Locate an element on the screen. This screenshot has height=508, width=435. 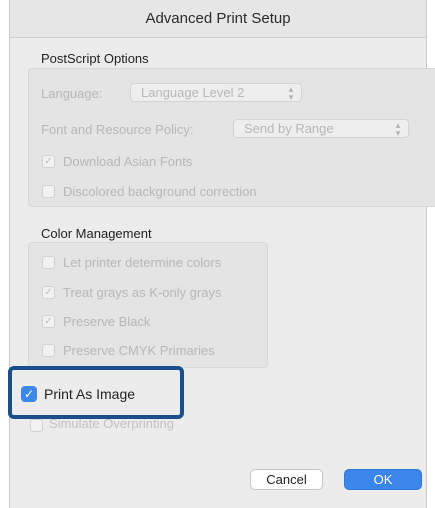
language-label: Language: is located at coordinates (72, 93).